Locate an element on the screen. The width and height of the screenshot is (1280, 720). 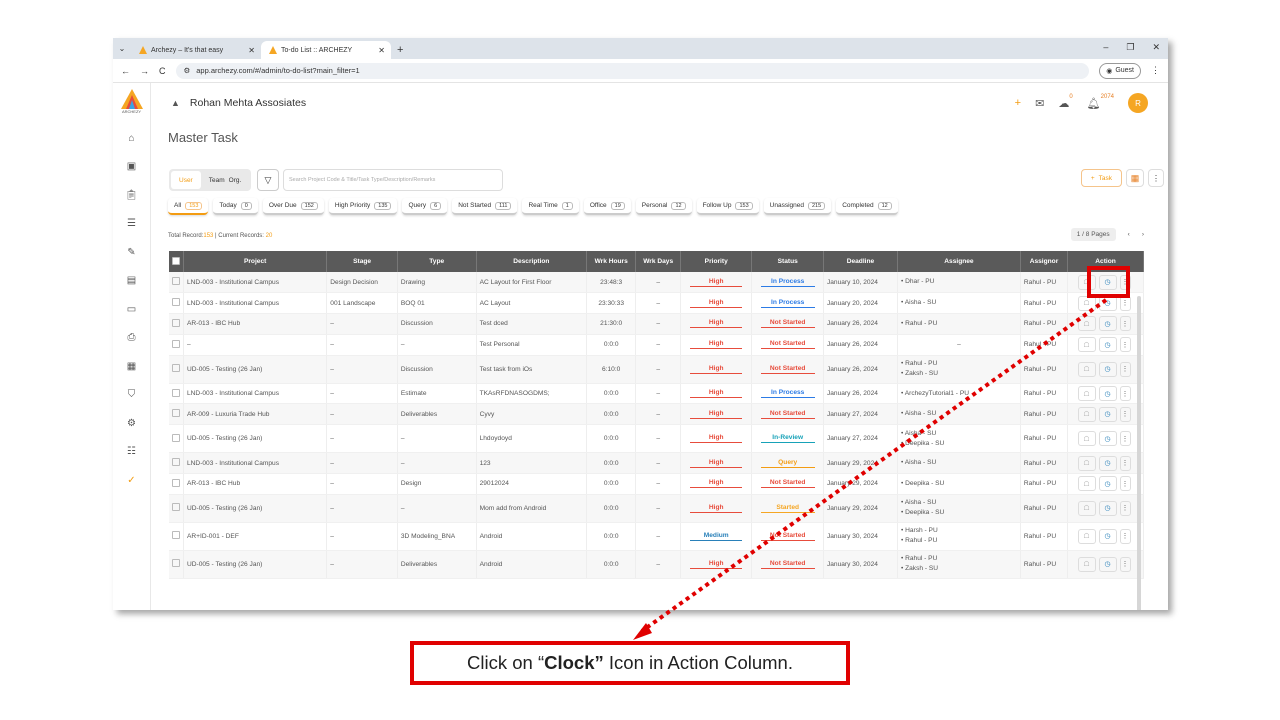
instruction-callout: Click on “Clock” Icon in Action Column. is located at coordinates (630, 663).